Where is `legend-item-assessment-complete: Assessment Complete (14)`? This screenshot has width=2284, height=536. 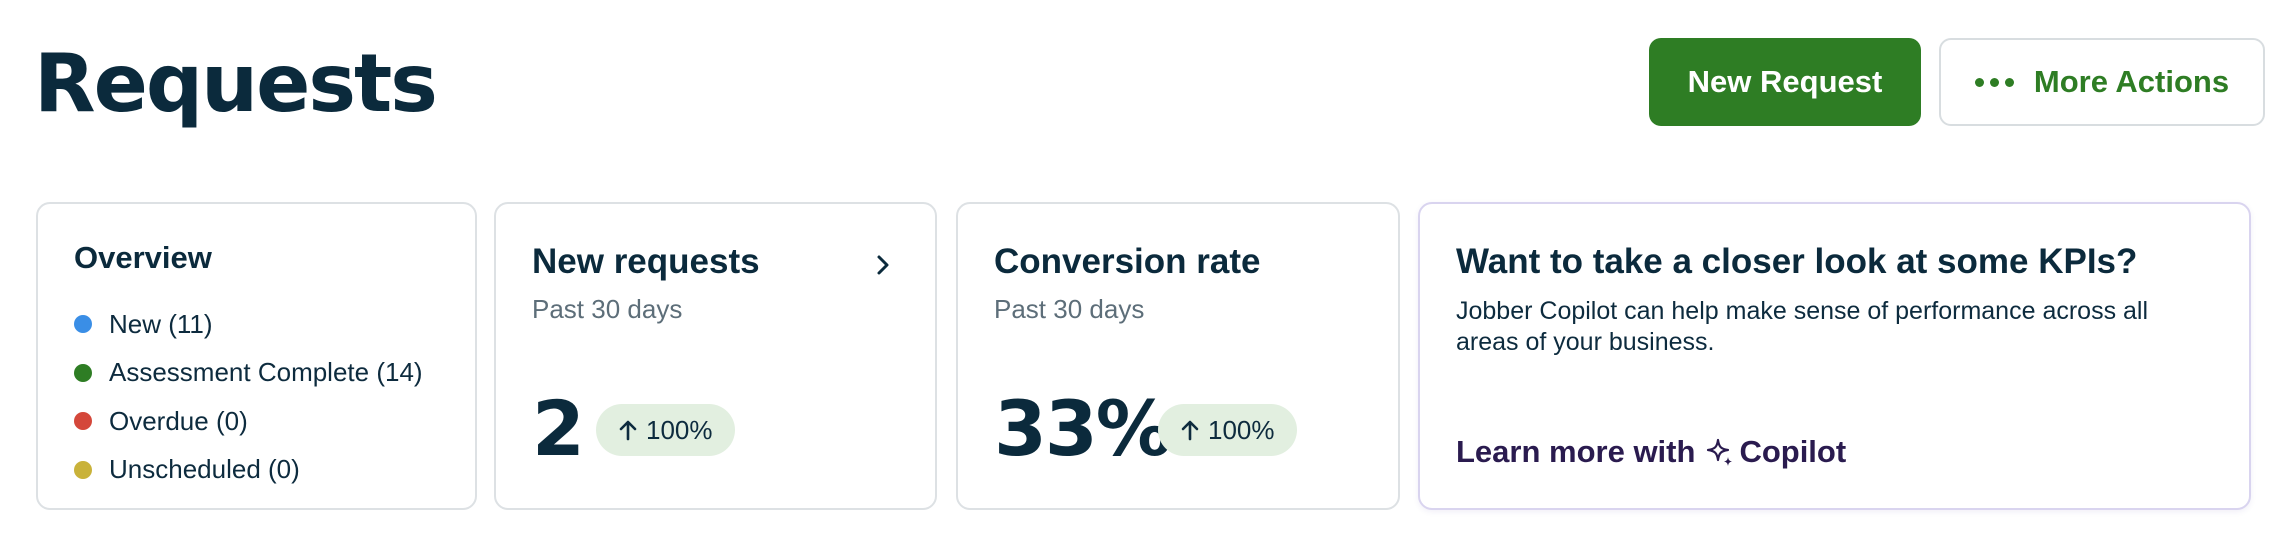
legend-item-assessment-complete: Assessment Complete (14) is located at coordinates (248, 373).